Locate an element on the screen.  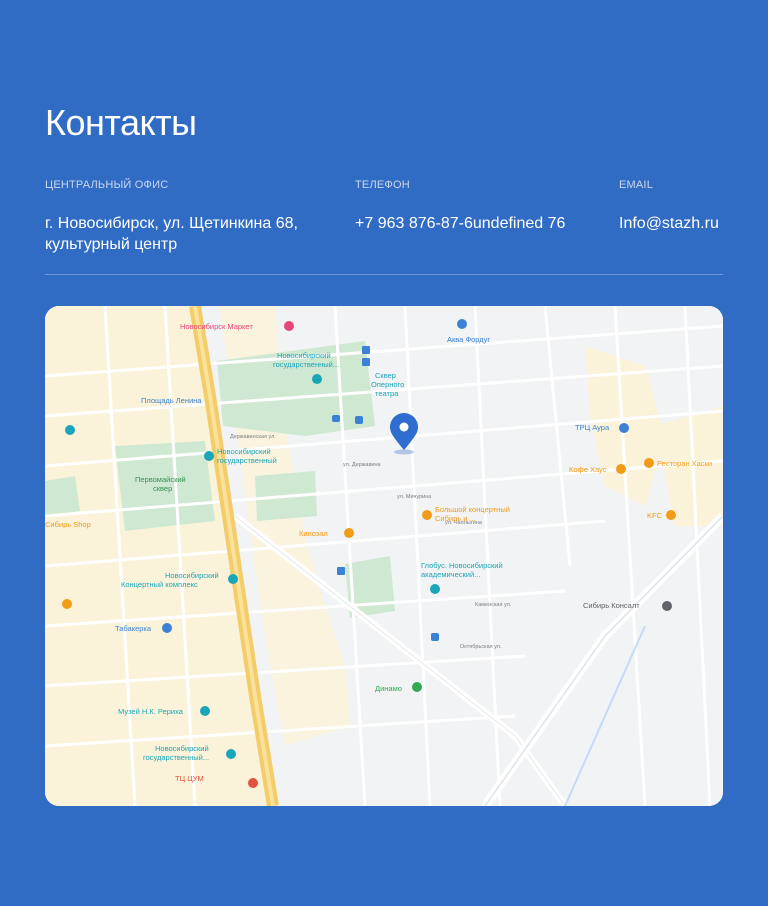
svg-text: ул. Державина is located at coordinates (362, 465).